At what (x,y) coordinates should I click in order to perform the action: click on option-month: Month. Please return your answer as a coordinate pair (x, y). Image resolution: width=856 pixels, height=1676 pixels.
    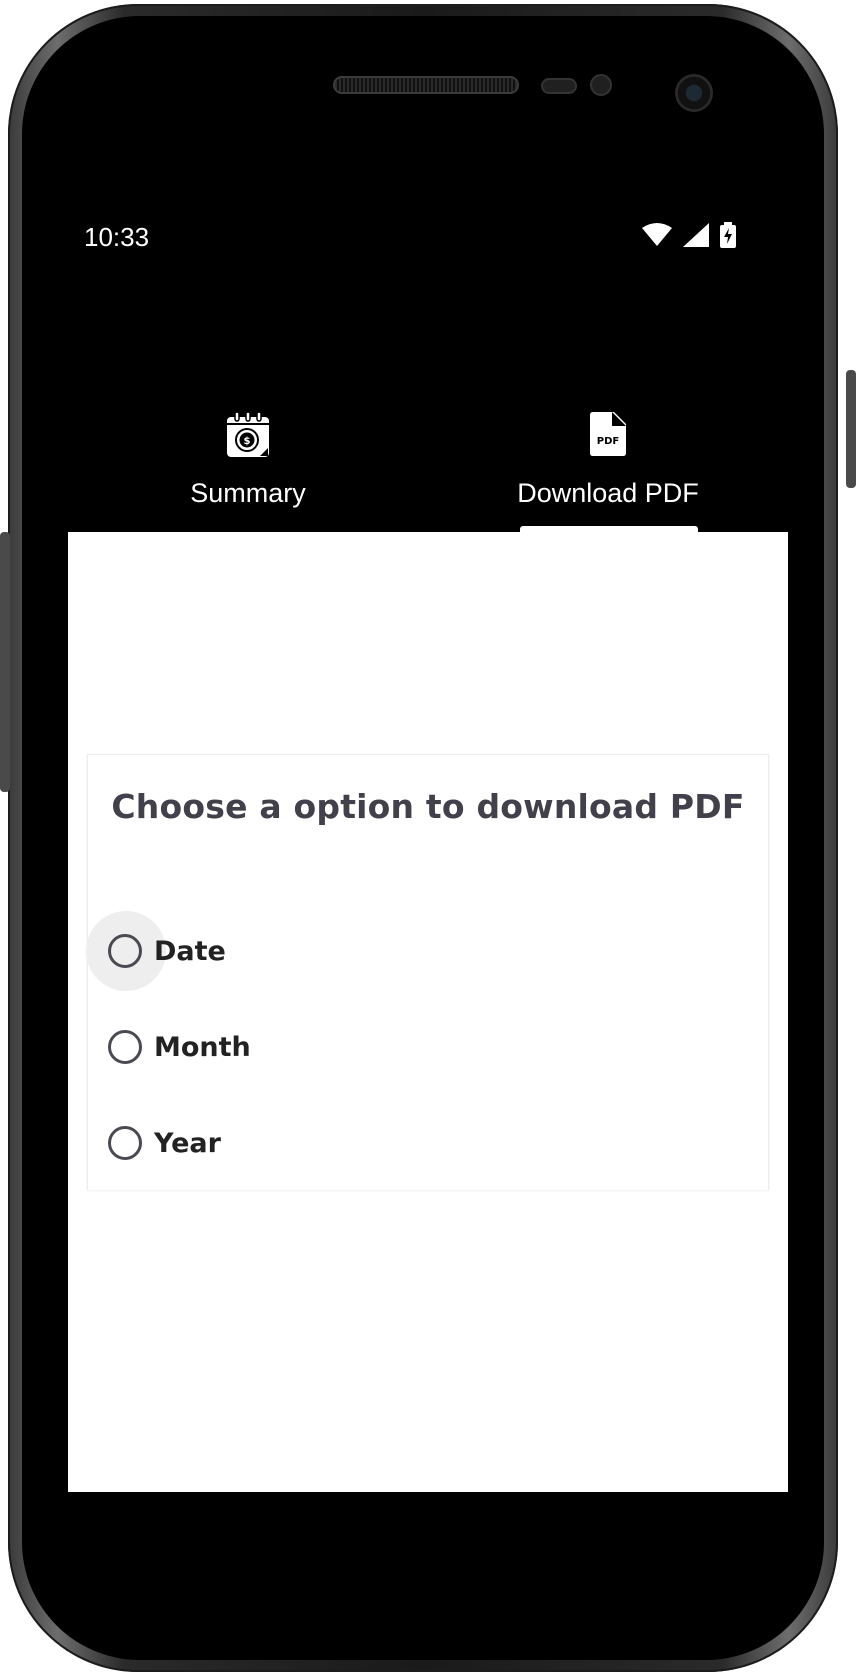
    Looking at the image, I should click on (300, 1047).